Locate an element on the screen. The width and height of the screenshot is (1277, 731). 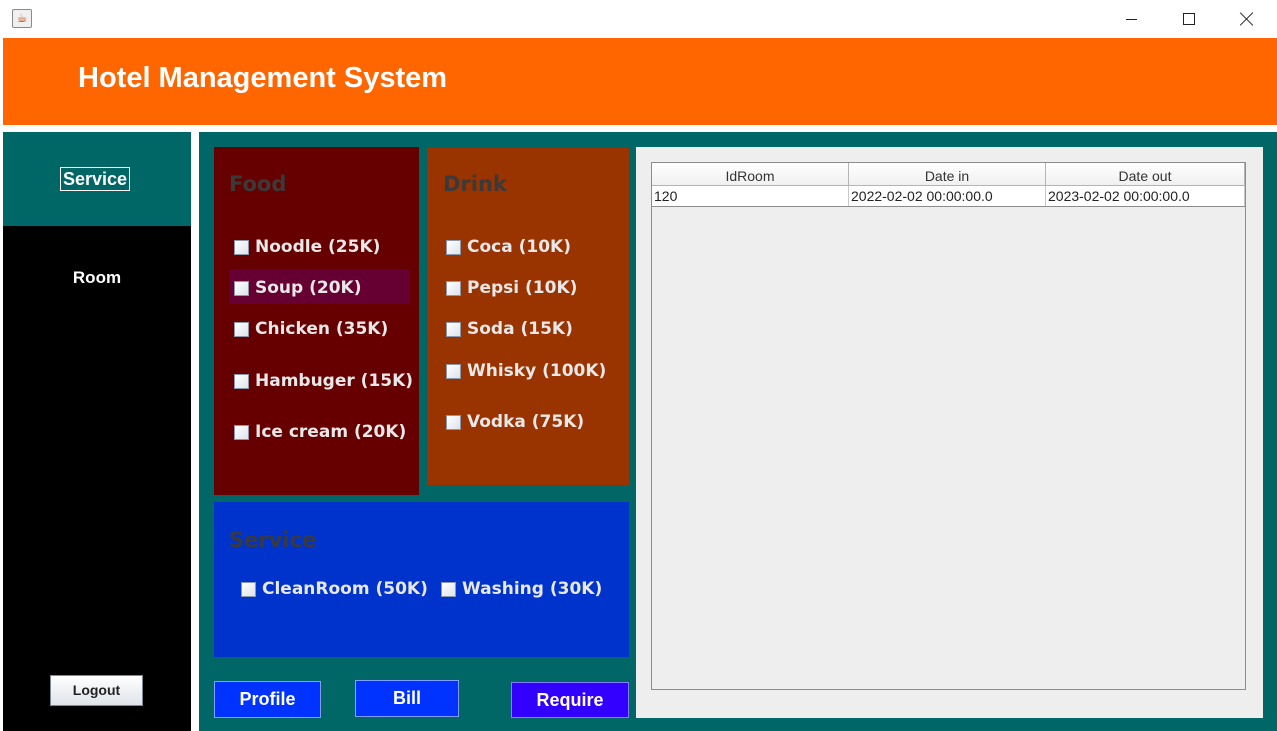
drink-title: Drink is located at coordinates (475, 184).